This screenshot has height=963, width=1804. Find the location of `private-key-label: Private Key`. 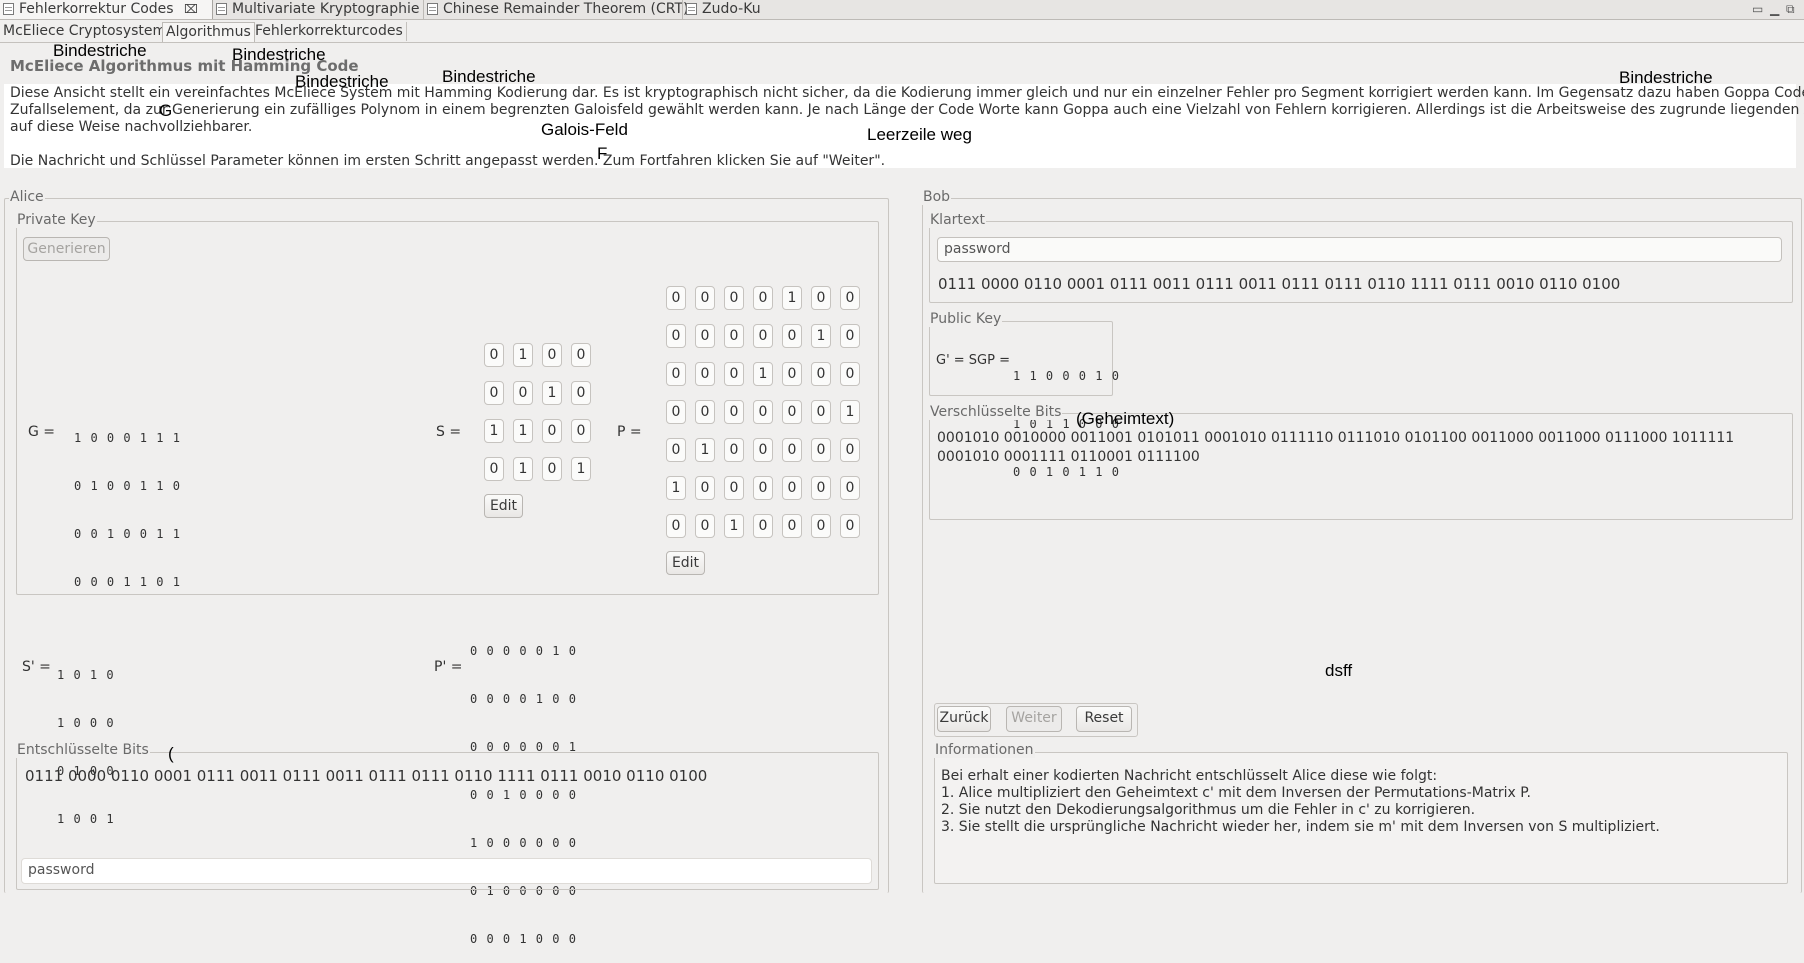

private-key-label: Private Key is located at coordinates (56, 220).